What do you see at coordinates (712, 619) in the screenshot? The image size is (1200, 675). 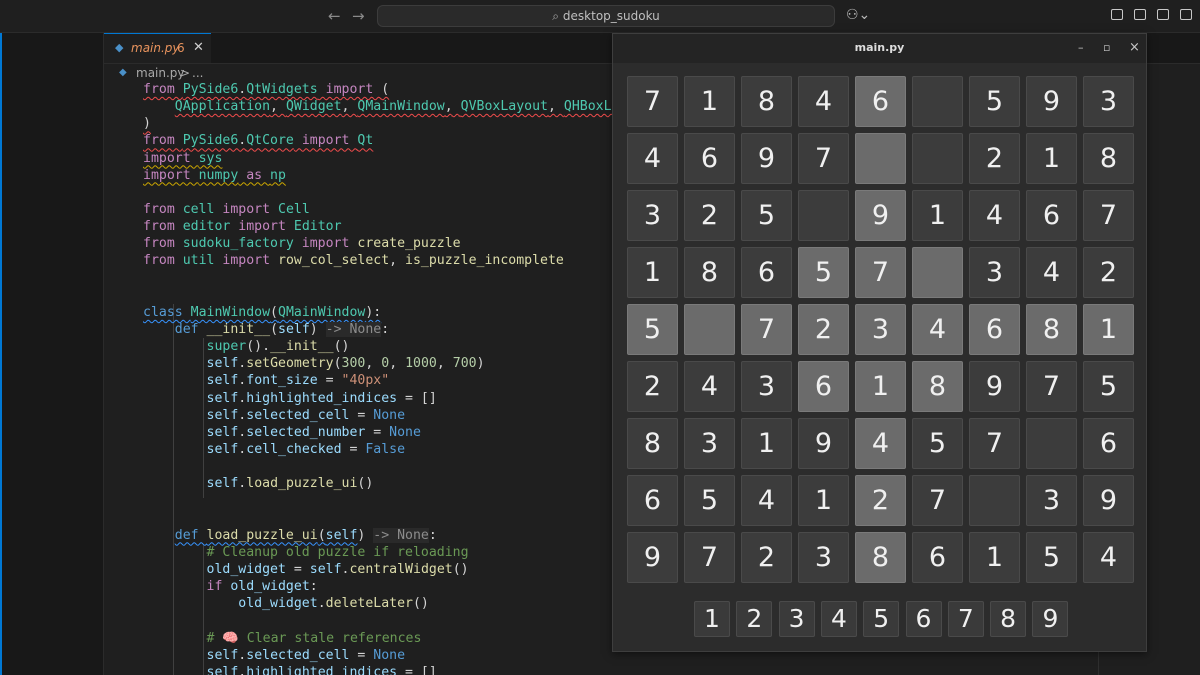 I see `number-button-1: 1` at bounding box center [712, 619].